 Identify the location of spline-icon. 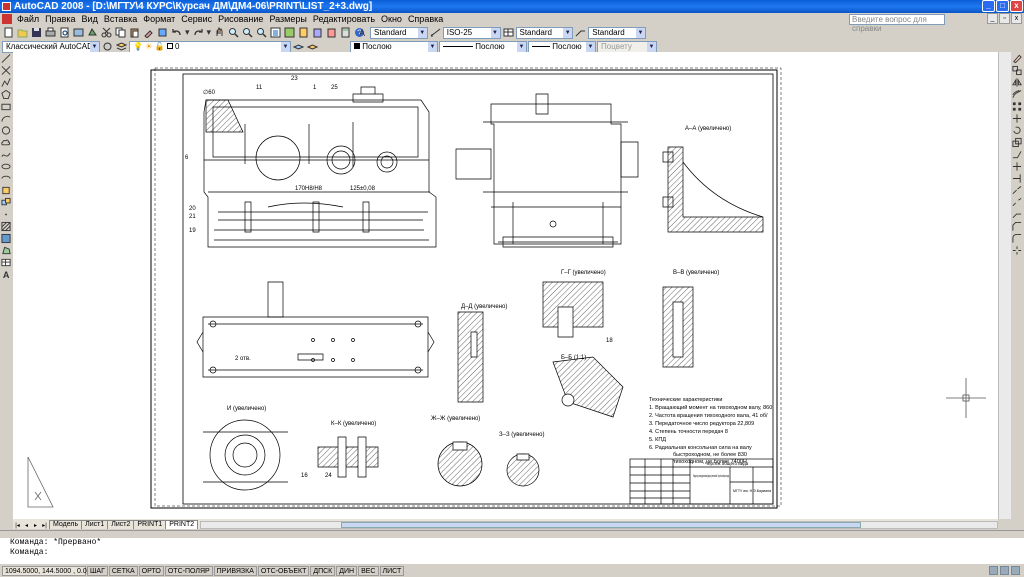
(6, 154).